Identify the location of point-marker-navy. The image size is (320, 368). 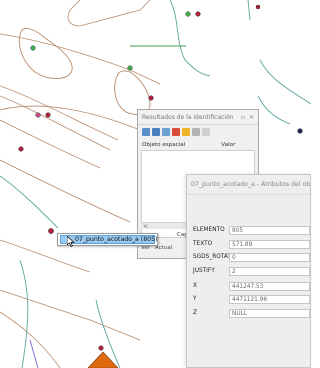
(300, 131).